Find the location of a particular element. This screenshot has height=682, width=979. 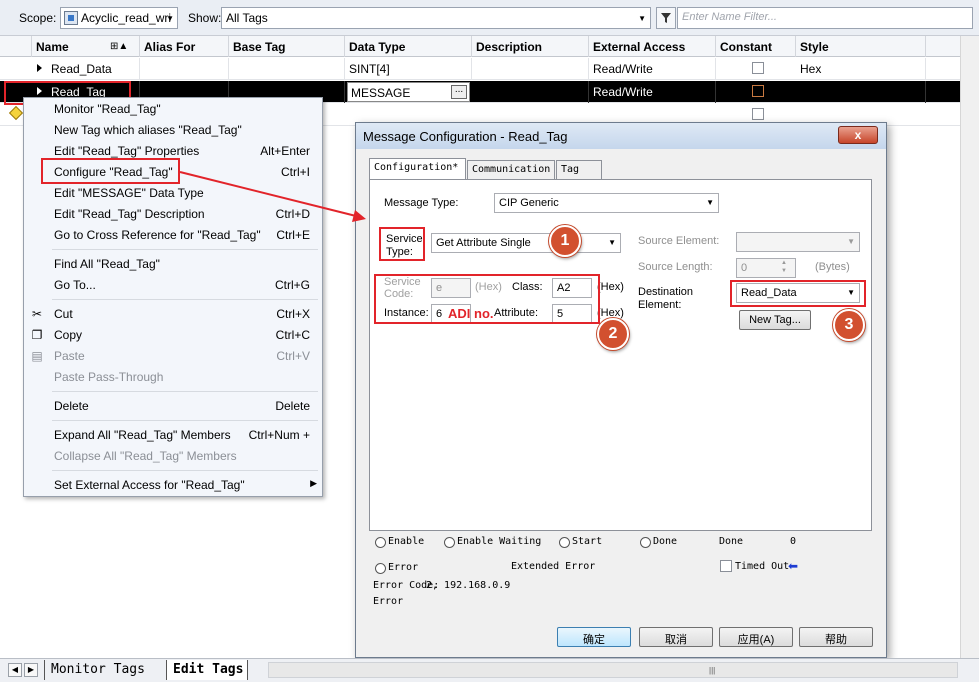

bottom-tab-bar: ◀ ▶ Monitor Tags Edit Tags ||| is located at coordinates (489, 670).